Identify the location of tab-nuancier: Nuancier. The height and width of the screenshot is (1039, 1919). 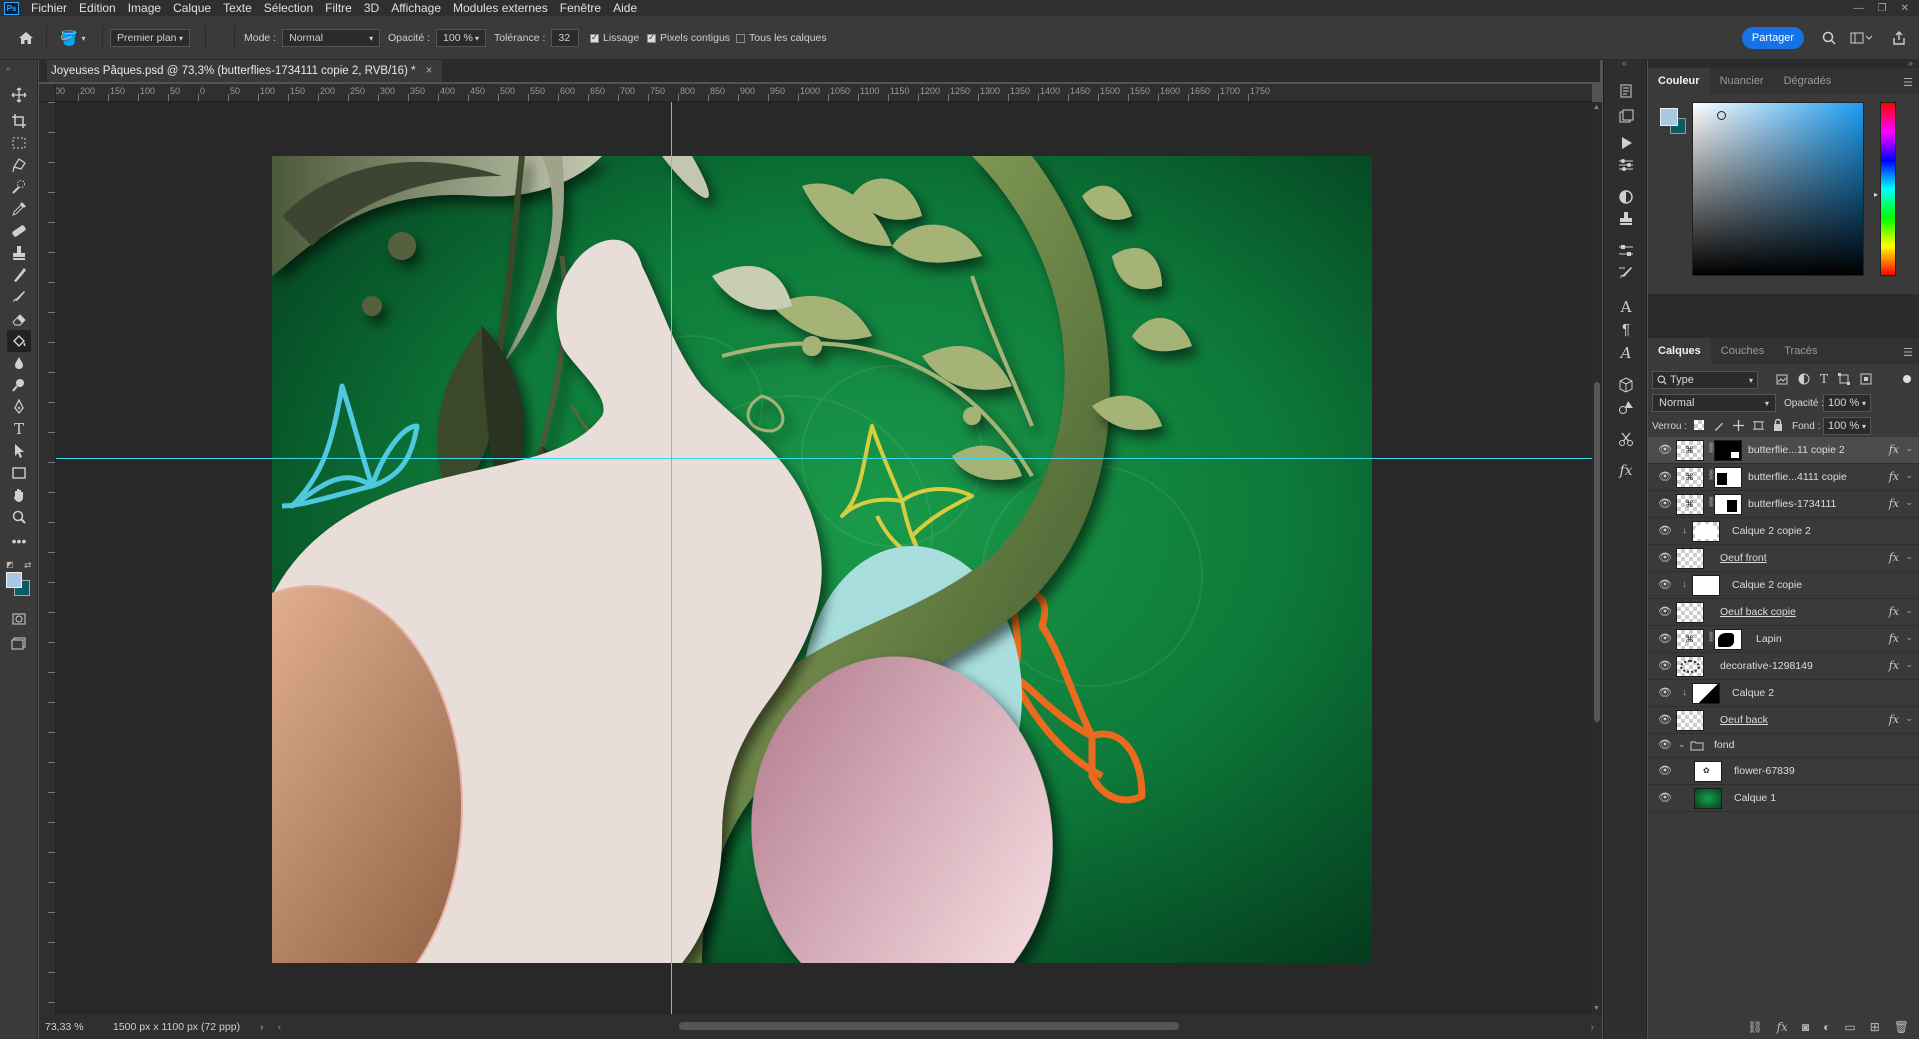
(1742, 81).